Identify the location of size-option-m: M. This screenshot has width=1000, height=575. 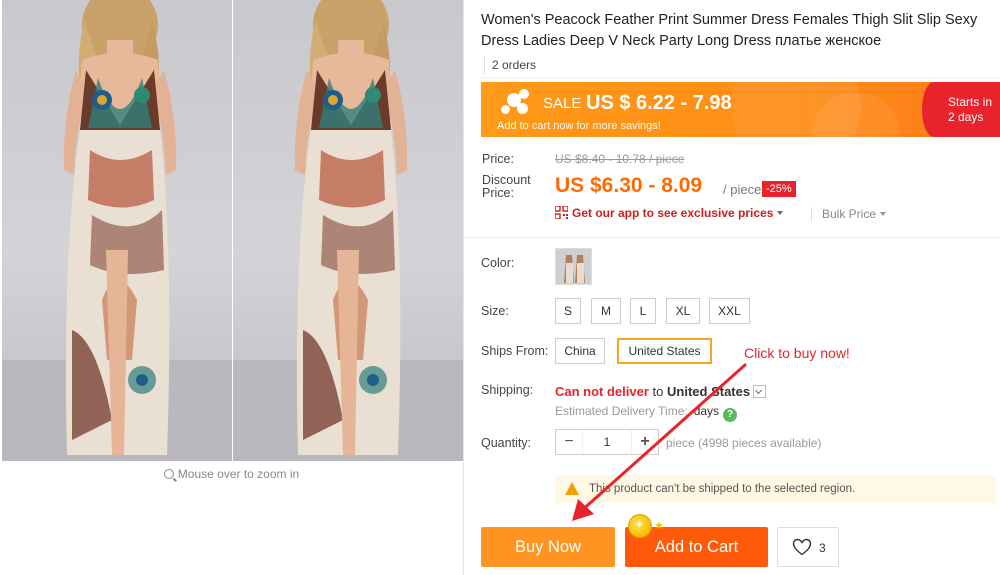
(606, 311).